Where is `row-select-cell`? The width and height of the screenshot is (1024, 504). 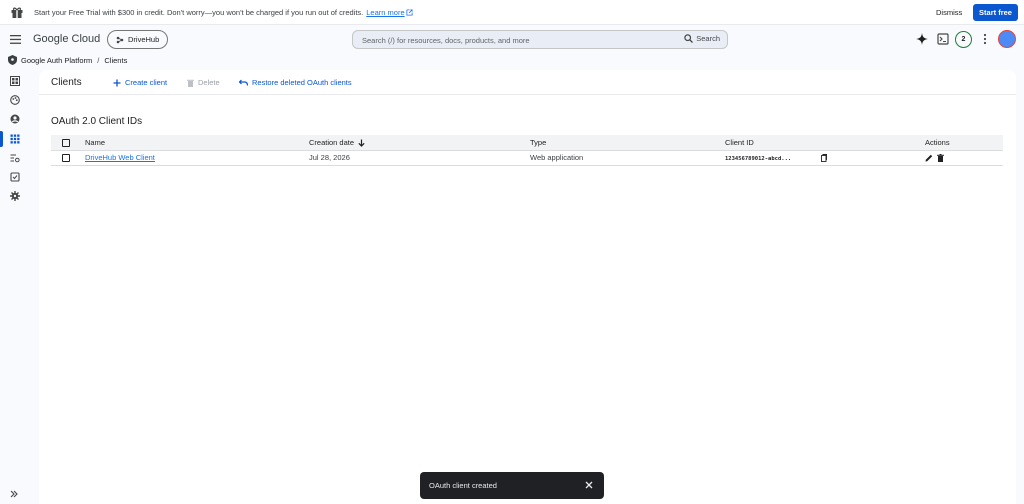
row-select-cell is located at coordinates (62, 158).